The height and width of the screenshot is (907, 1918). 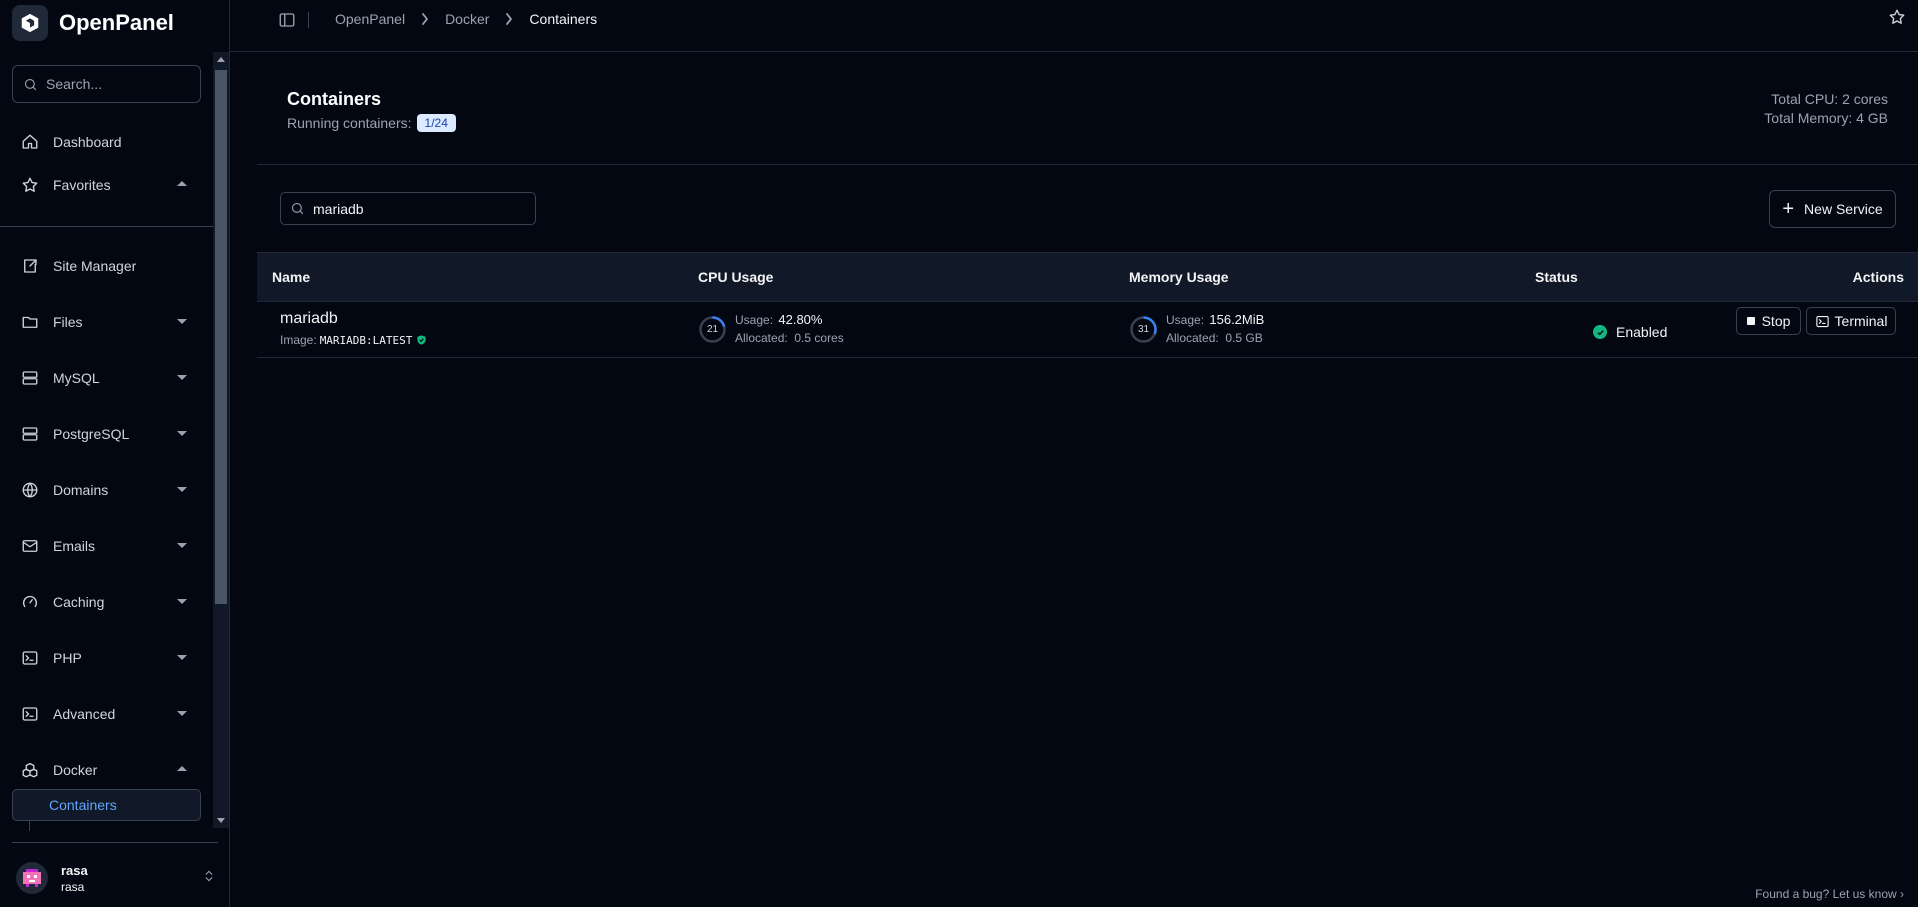 What do you see at coordinates (1902, 894) in the screenshot?
I see `chevron-right-icon: ›` at bounding box center [1902, 894].